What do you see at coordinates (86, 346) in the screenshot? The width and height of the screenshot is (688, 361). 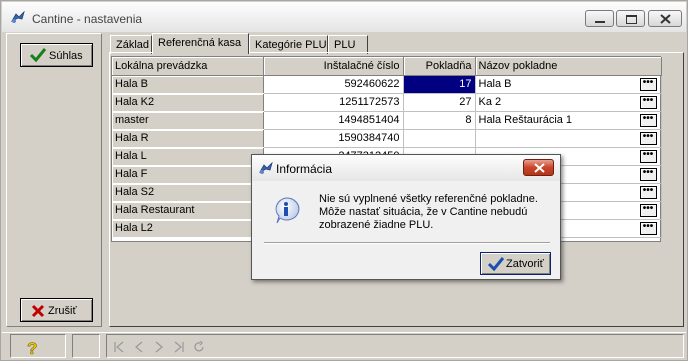 I see `status-cell` at bounding box center [86, 346].